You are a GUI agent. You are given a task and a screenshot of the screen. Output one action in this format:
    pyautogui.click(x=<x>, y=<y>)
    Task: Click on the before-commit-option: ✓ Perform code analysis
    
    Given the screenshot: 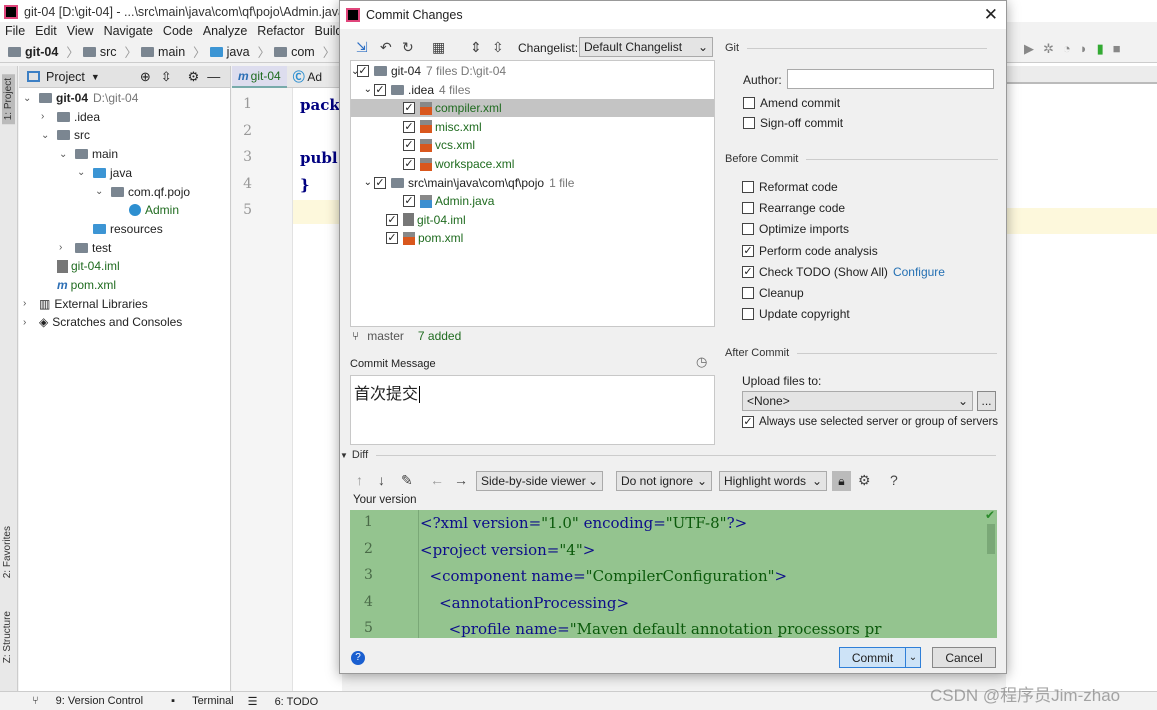 What is the action you would take?
    pyautogui.click(x=810, y=251)
    